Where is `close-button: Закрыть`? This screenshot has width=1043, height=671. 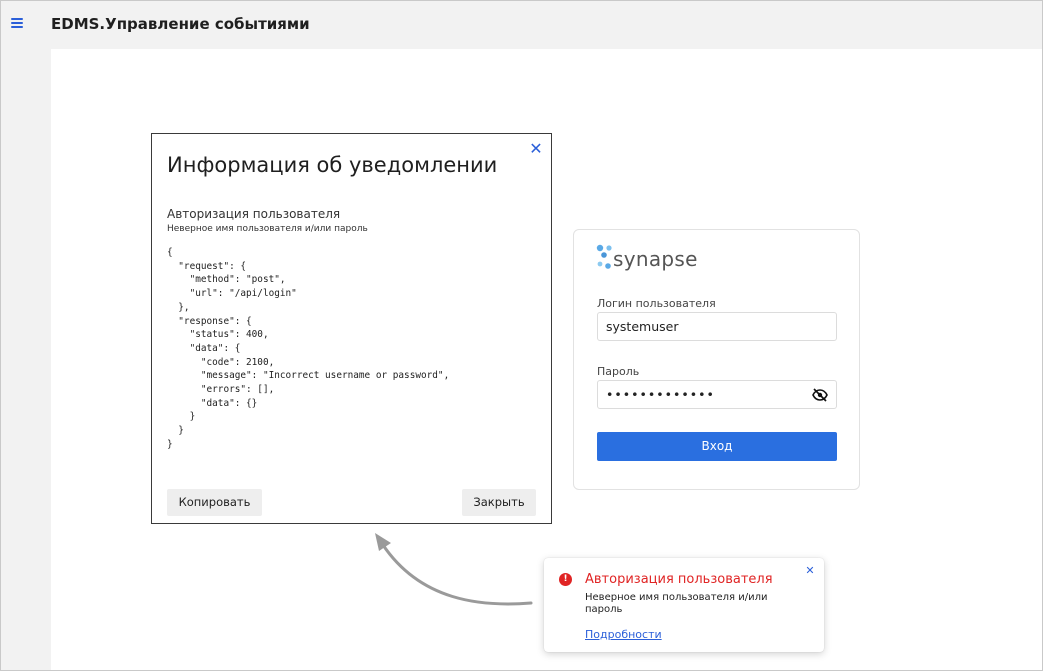
close-button: Закрыть is located at coordinates (499, 502).